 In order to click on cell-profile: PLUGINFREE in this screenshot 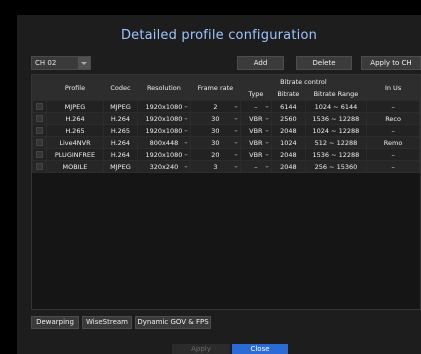, I will do `click(75, 154)`.